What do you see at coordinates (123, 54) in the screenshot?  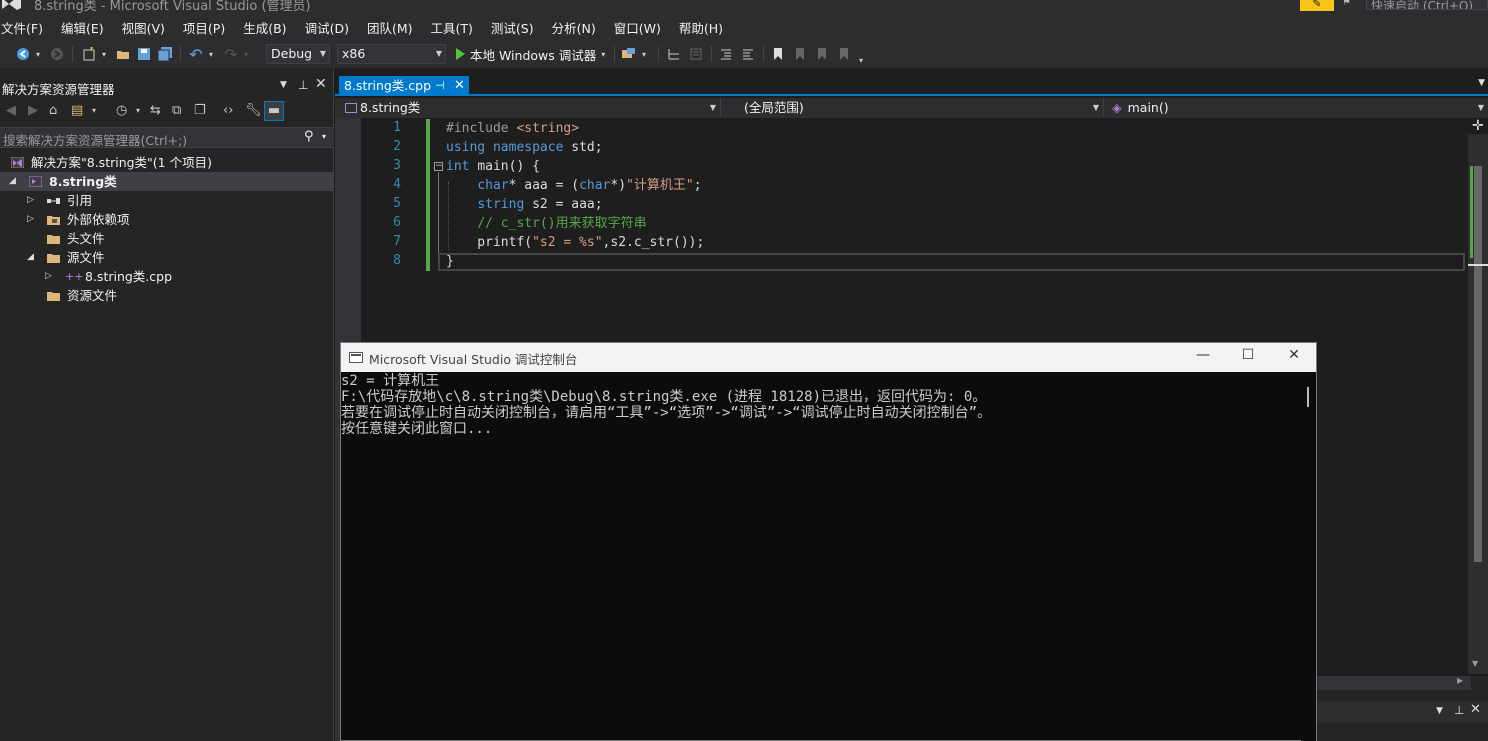 I see `open-file-icon` at bounding box center [123, 54].